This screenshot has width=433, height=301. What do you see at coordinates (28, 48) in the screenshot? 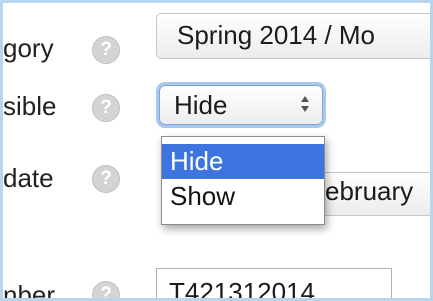
I see `category-label: gory` at bounding box center [28, 48].